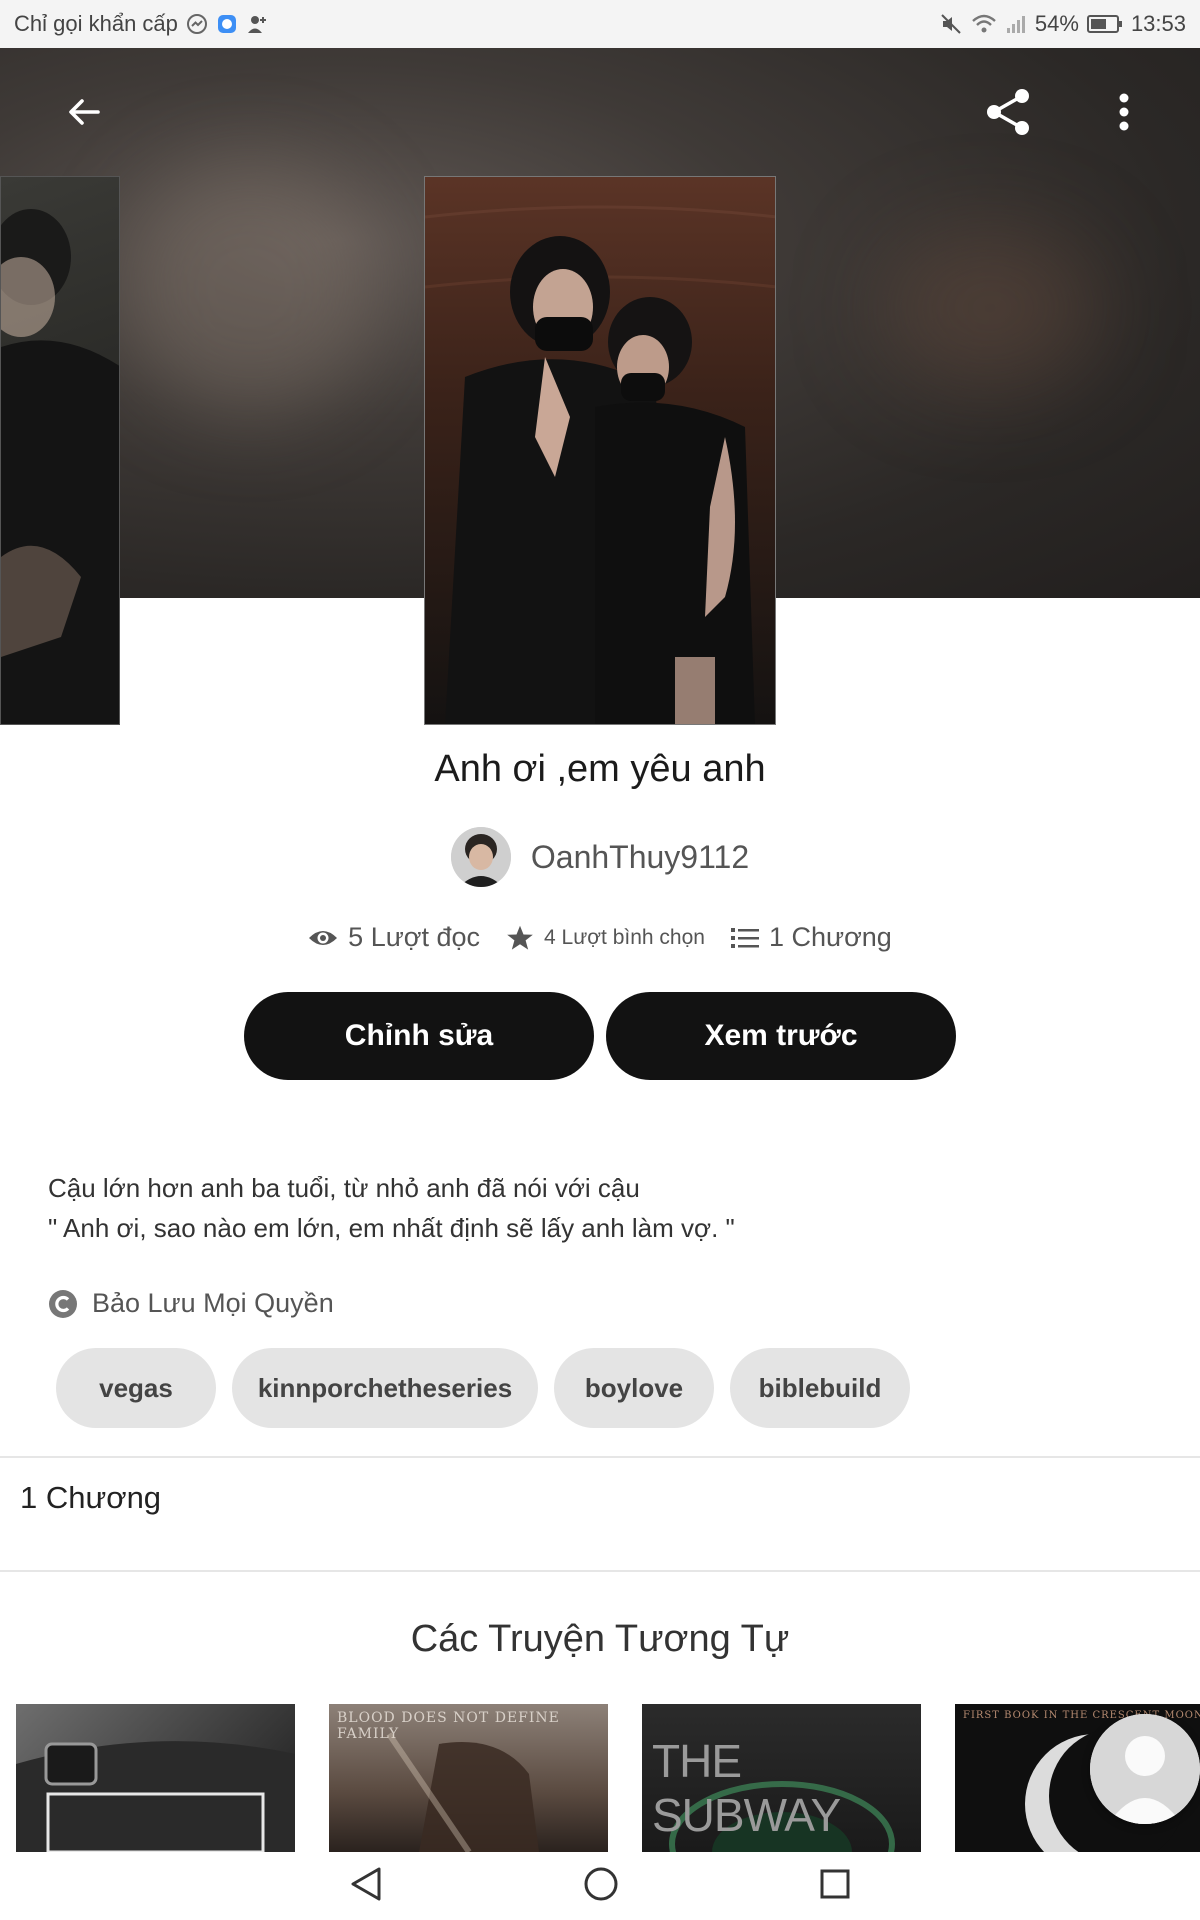 This screenshot has width=1200, height=1920. I want to click on copyright-icon, so click(63, 1303).